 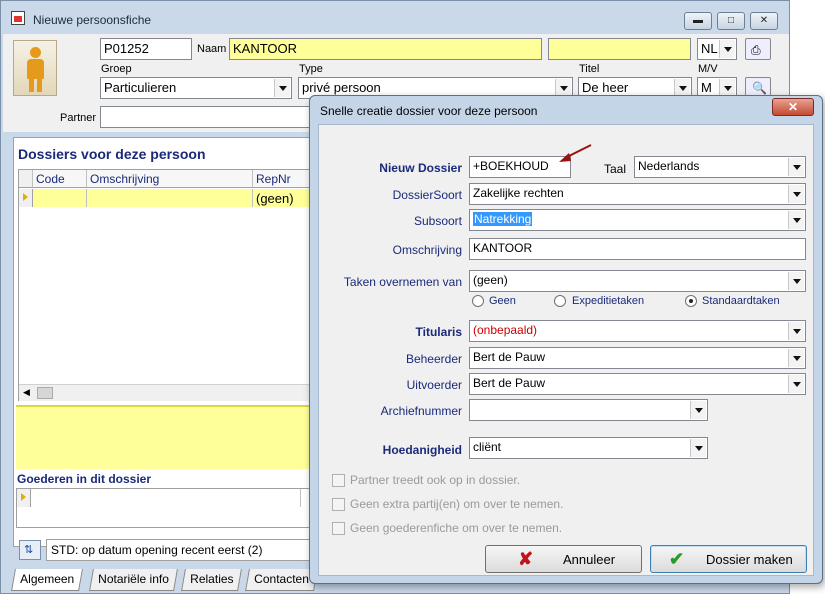 What do you see at coordinates (720, 167) in the screenshot?
I see `taal-dialog-select: Nederlands` at bounding box center [720, 167].